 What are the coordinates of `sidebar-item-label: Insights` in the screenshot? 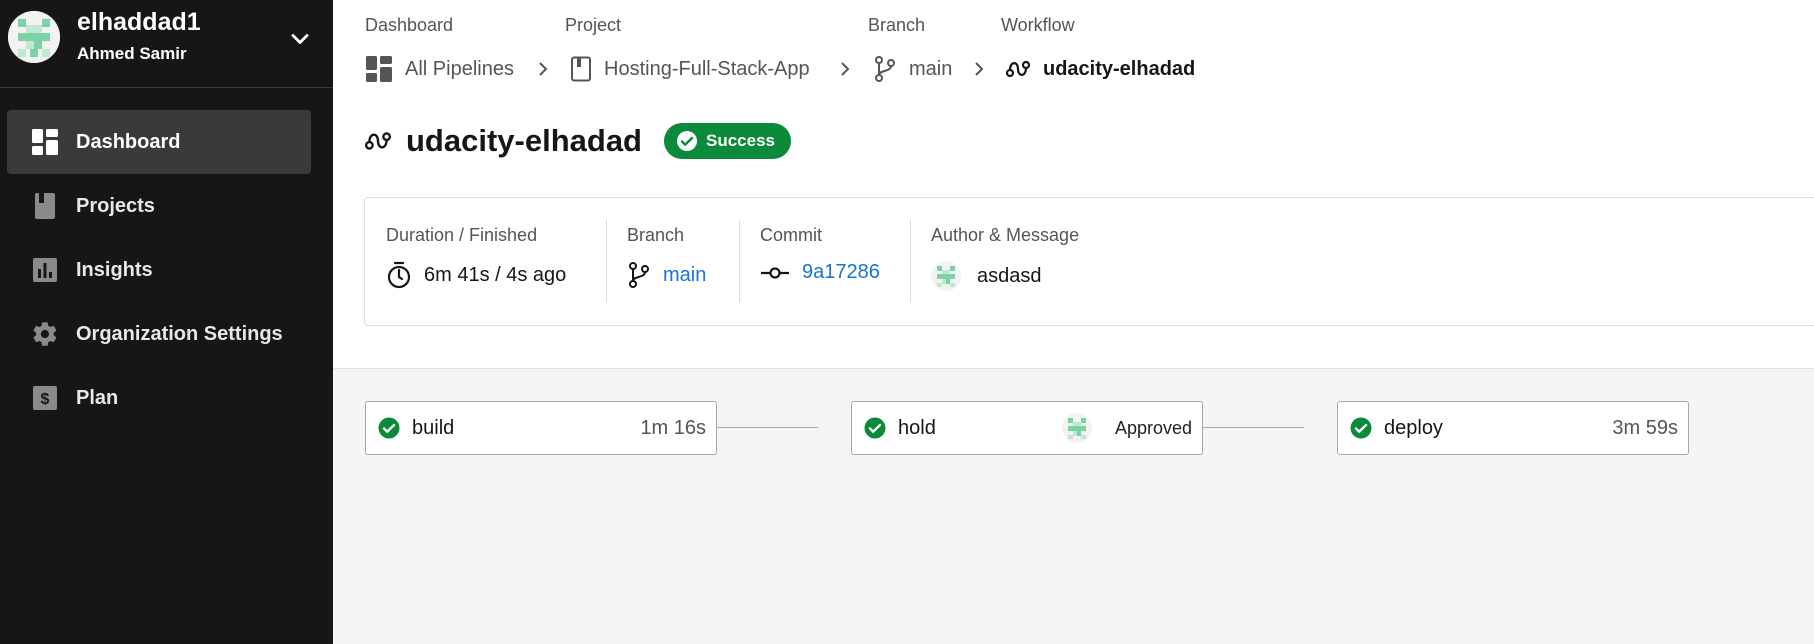 It's located at (114, 269).